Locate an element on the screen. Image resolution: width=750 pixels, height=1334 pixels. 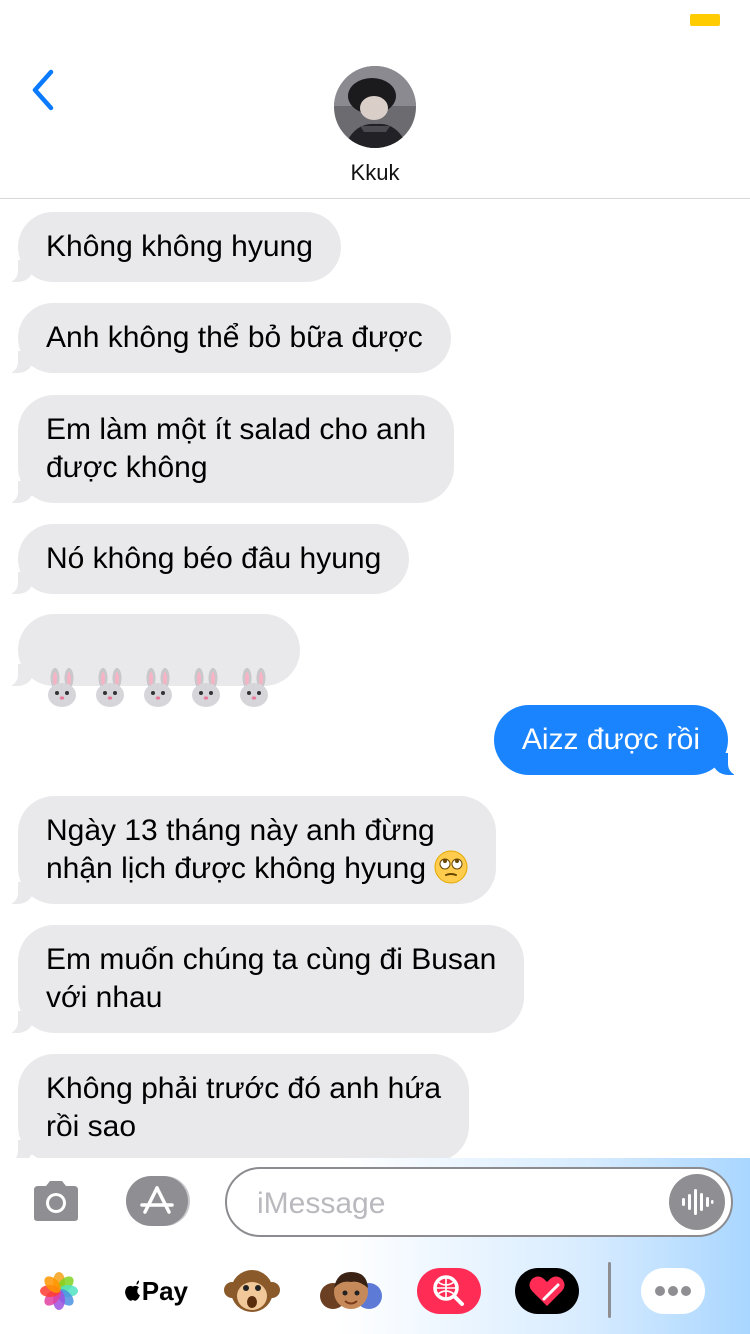
chevron-left-icon is located at coordinates (43, 90).